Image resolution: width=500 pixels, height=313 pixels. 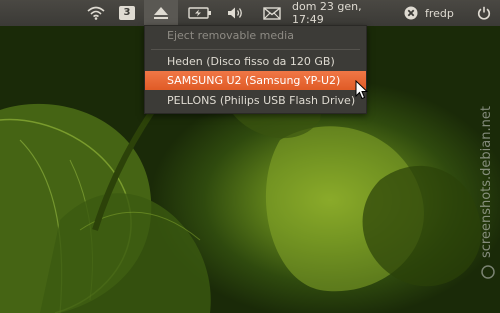 I want to click on eject-indicator, so click(x=161, y=13).